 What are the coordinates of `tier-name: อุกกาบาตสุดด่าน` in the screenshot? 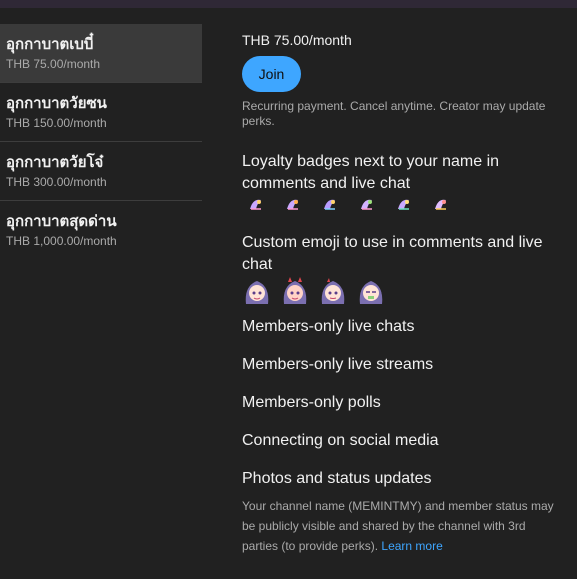 It's located at (61, 221).